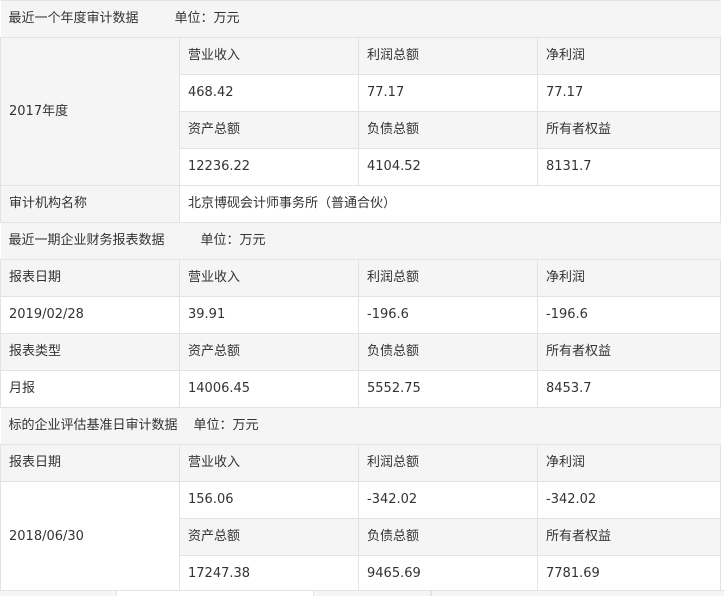  I want to click on section-title-cell: 最近一个年度审计数据 单位：万元, so click(360, 19).